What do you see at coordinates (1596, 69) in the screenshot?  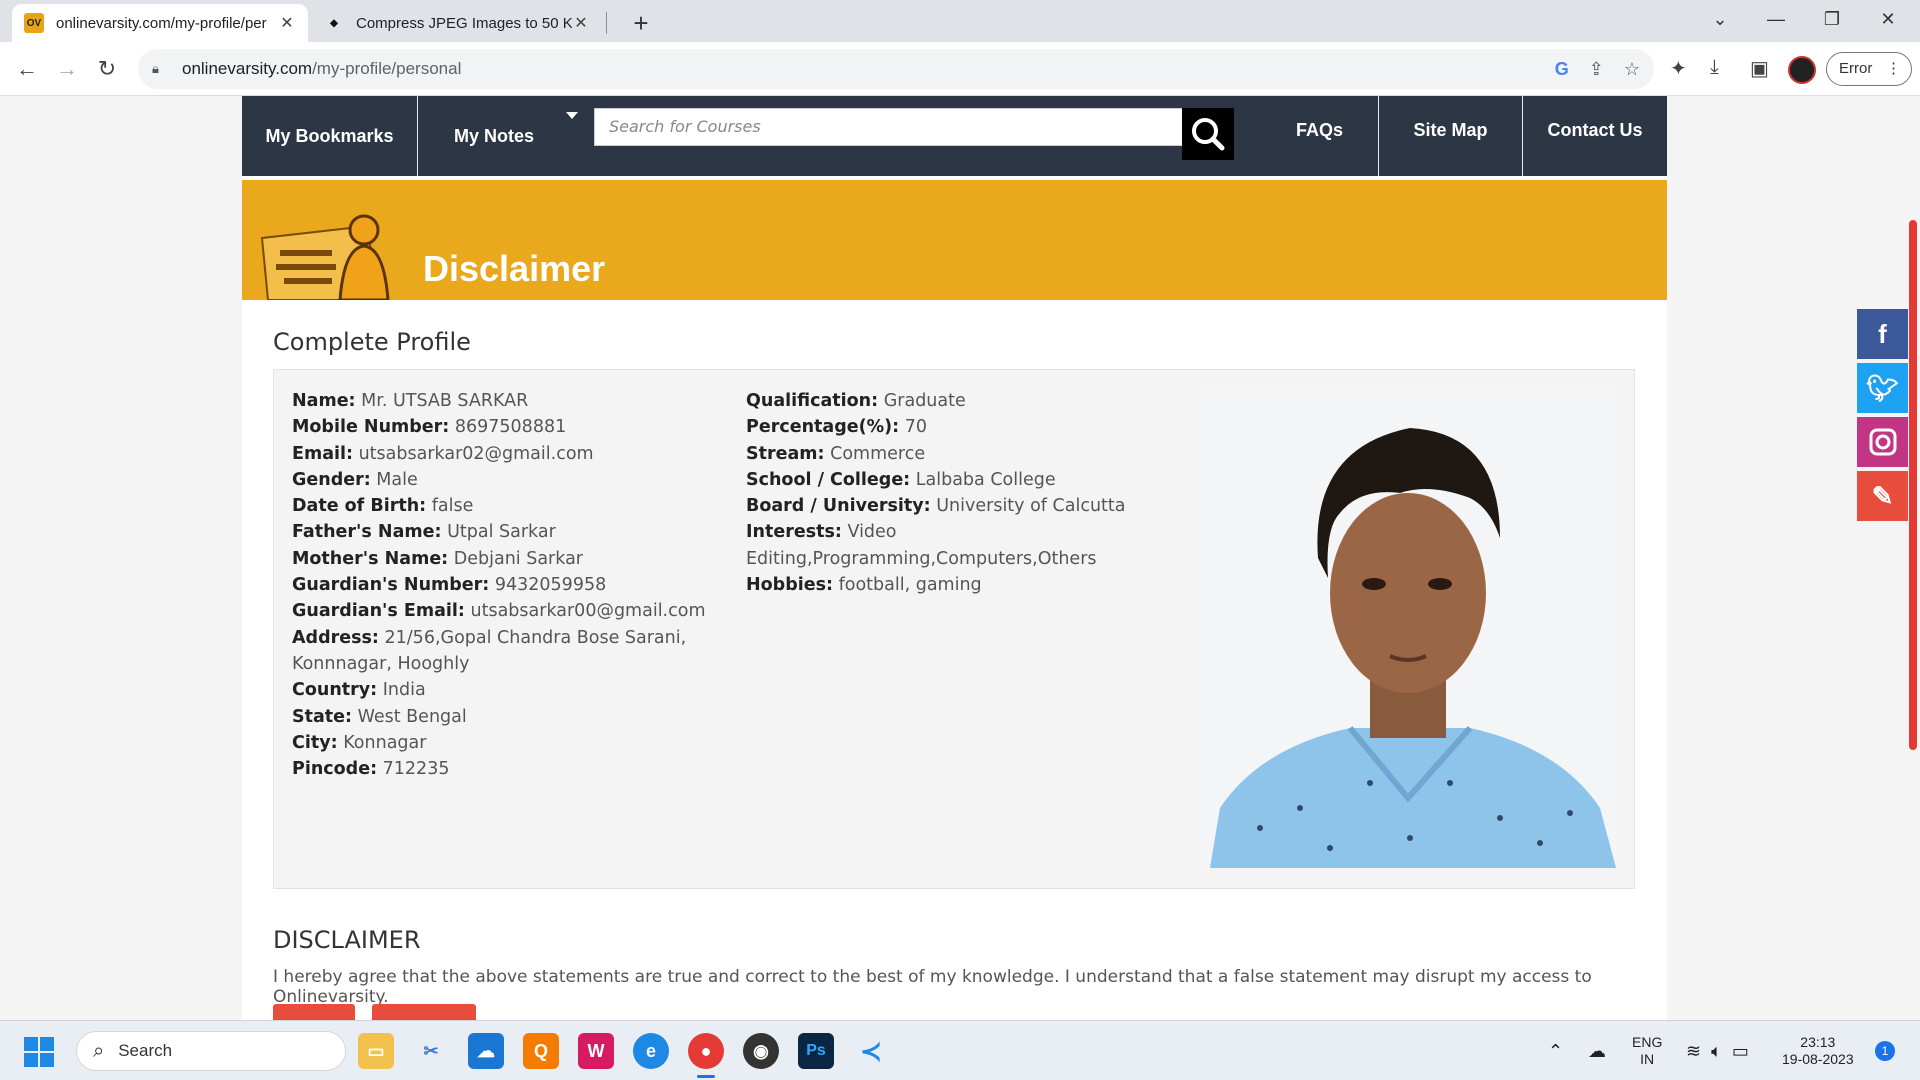 I see `share-icon: ⇪` at bounding box center [1596, 69].